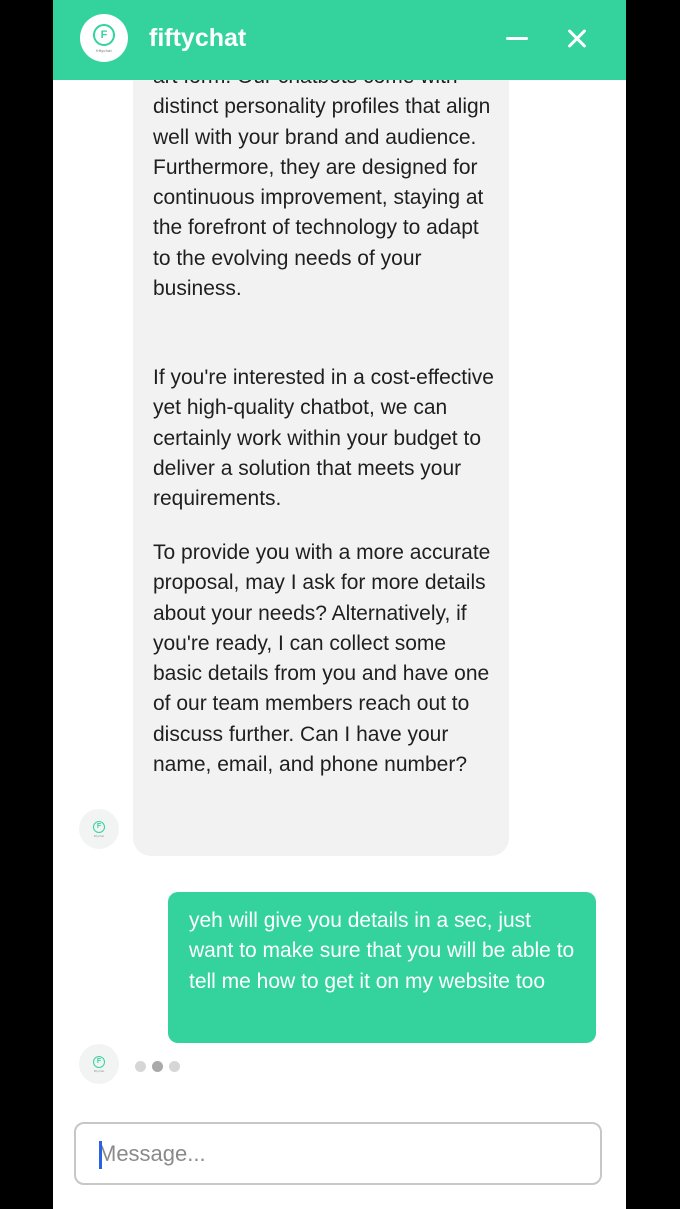 The image size is (680, 1209). What do you see at coordinates (517, 38) in the screenshot?
I see `minimize-button` at bounding box center [517, 38].